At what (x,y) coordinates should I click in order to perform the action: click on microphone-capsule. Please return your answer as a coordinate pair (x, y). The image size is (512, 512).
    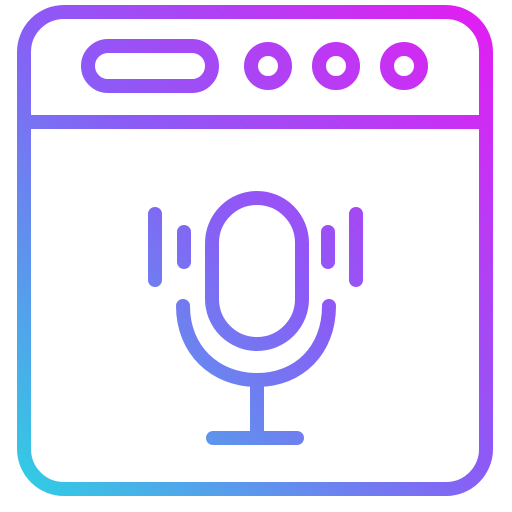
    Looking at the image, I should click on (257, 271).